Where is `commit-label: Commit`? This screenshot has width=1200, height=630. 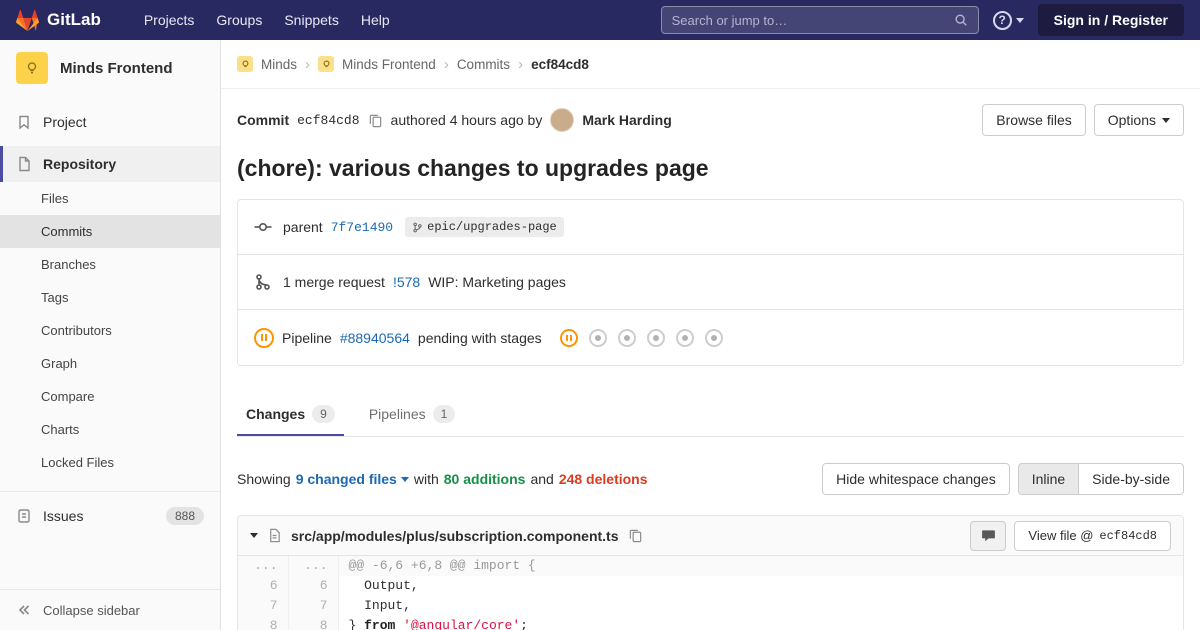
commit-label: Commit is located at coordinates (263, 120).